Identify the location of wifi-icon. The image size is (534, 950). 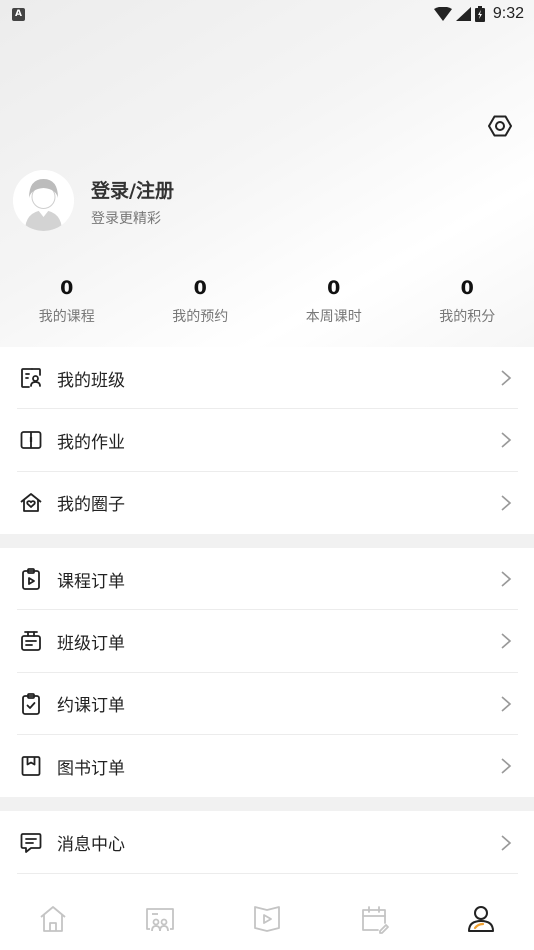
(442, 14).